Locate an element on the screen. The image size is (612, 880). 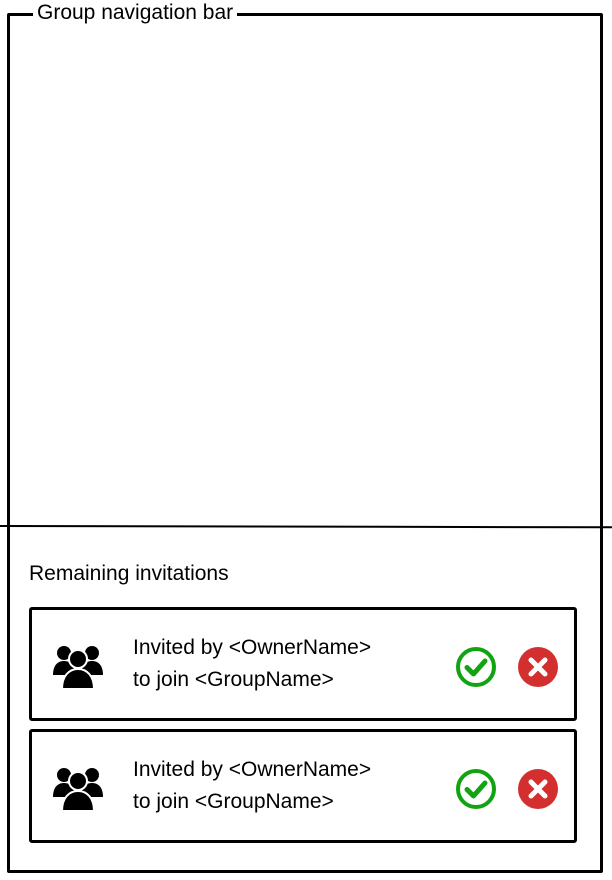
frame-title: Group navigation bar is located at coordinates (135, 13).